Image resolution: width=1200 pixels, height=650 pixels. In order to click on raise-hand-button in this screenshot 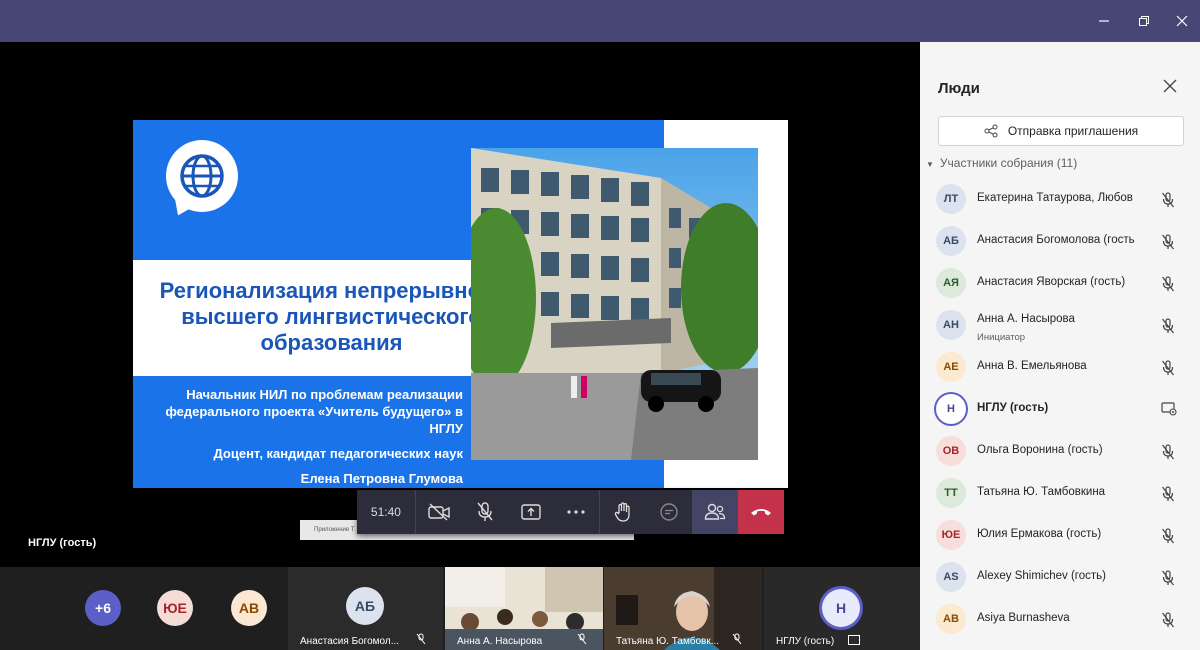, I will do `click(623, 512)`.